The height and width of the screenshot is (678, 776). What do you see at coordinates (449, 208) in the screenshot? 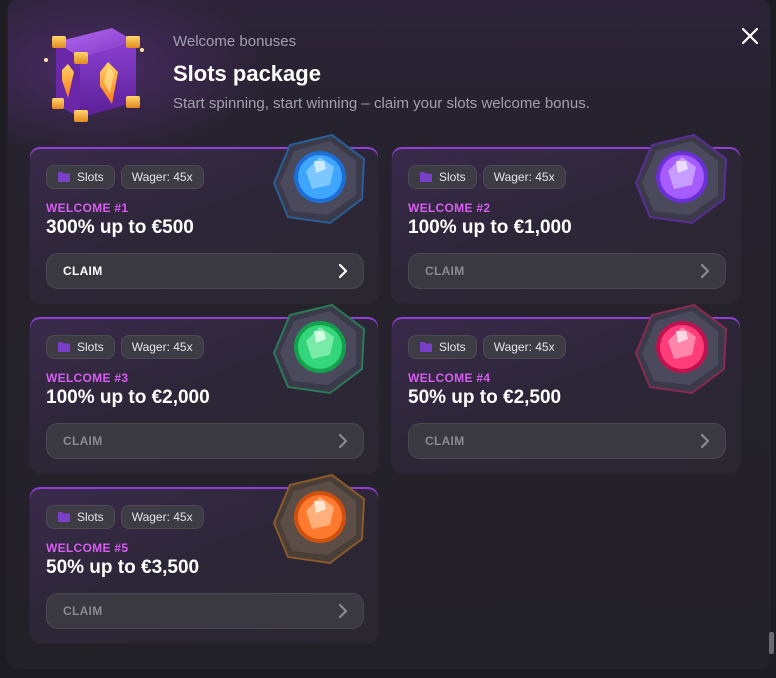
I see `bonus-label: WELCOME #2` at bounding box center [449, 208].